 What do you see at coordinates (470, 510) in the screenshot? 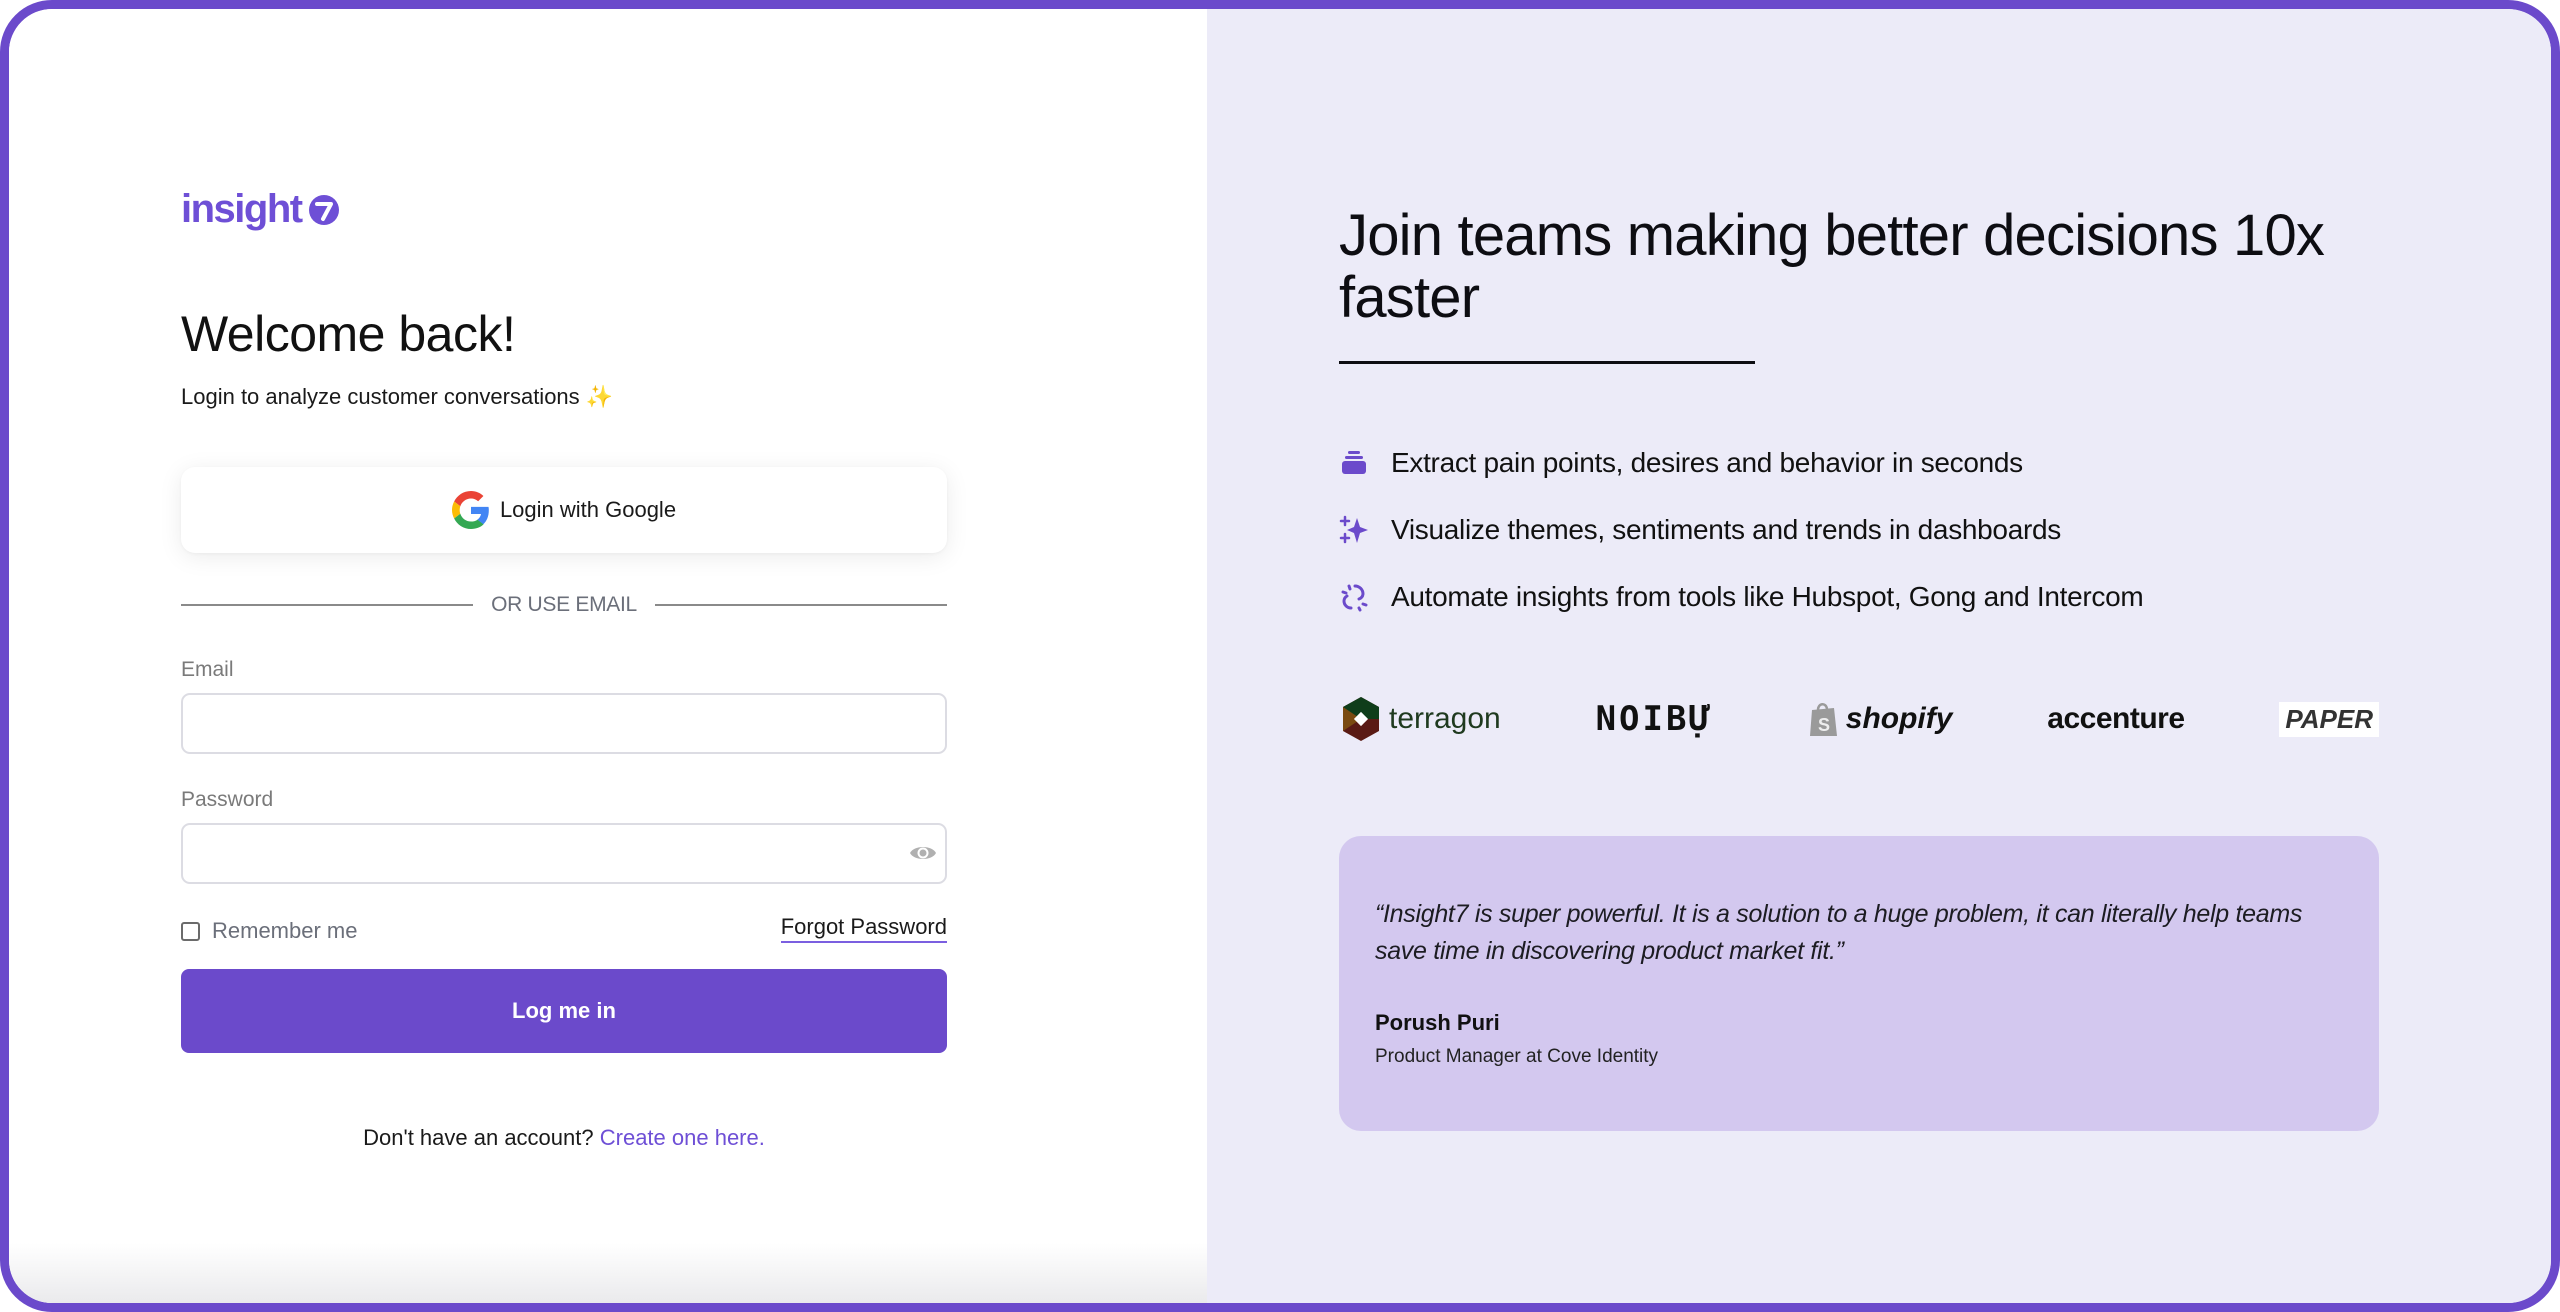
I see `google-icon` at bounding box center [470, 510].